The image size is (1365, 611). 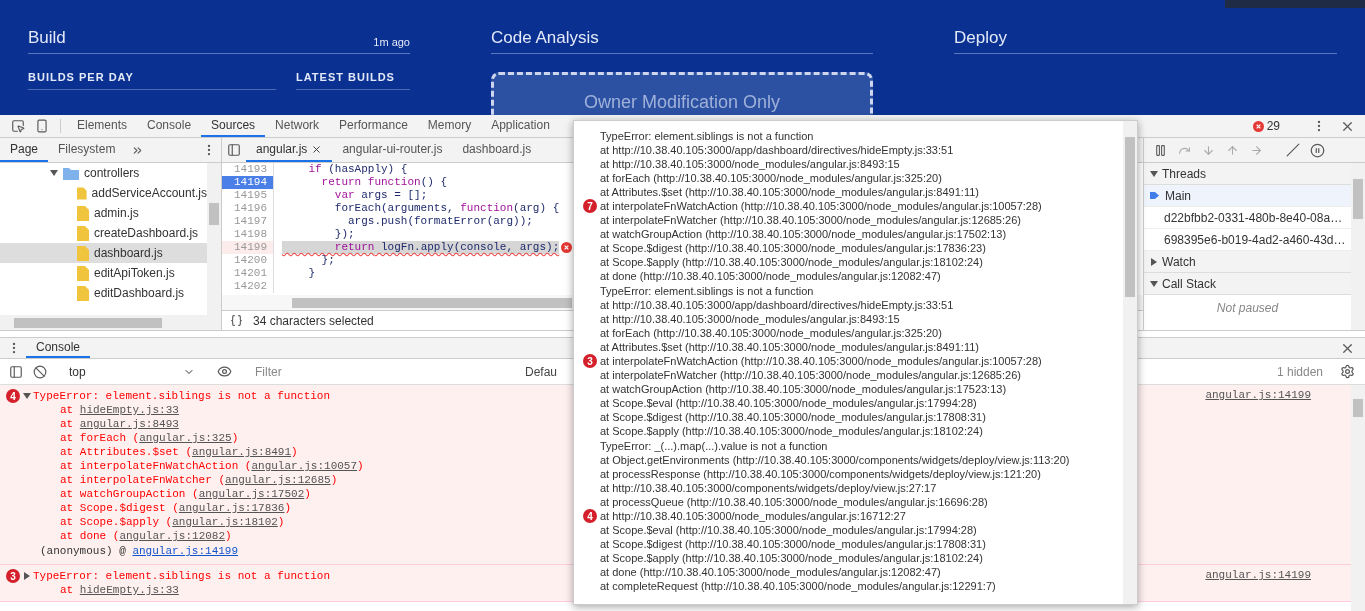 I want to click on hidden-count: 1 hidden, so click(x=1299, y=371).